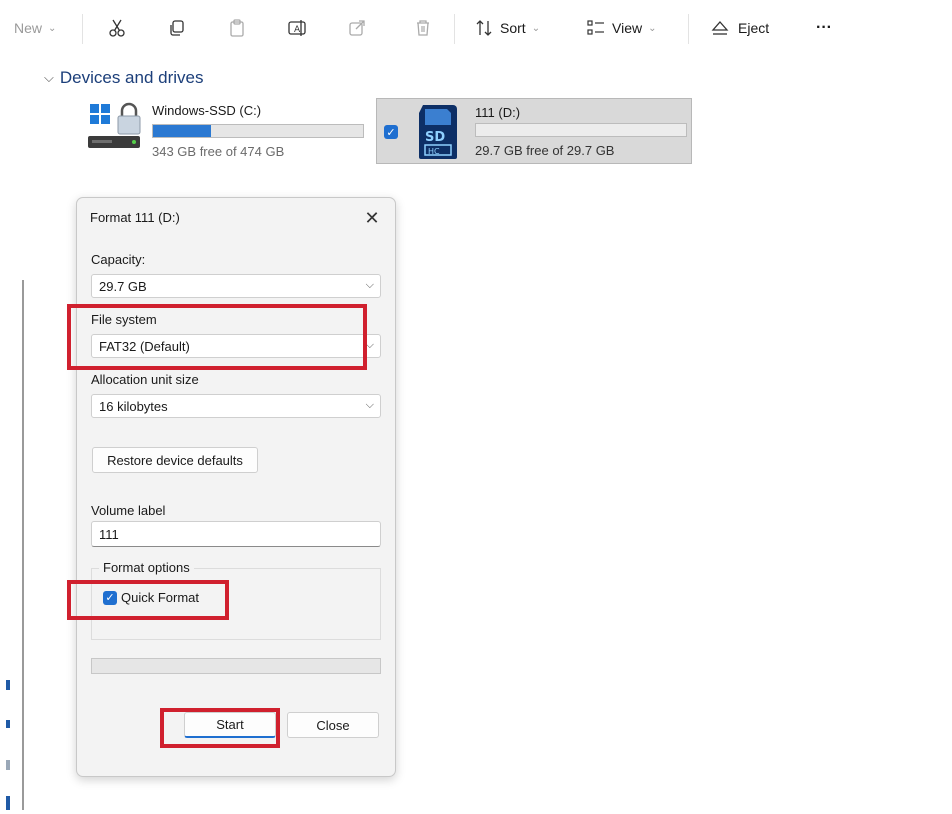 The width and height of the screenshot is (952, 814). I want to click on close-button: Close, so click(333, 725).